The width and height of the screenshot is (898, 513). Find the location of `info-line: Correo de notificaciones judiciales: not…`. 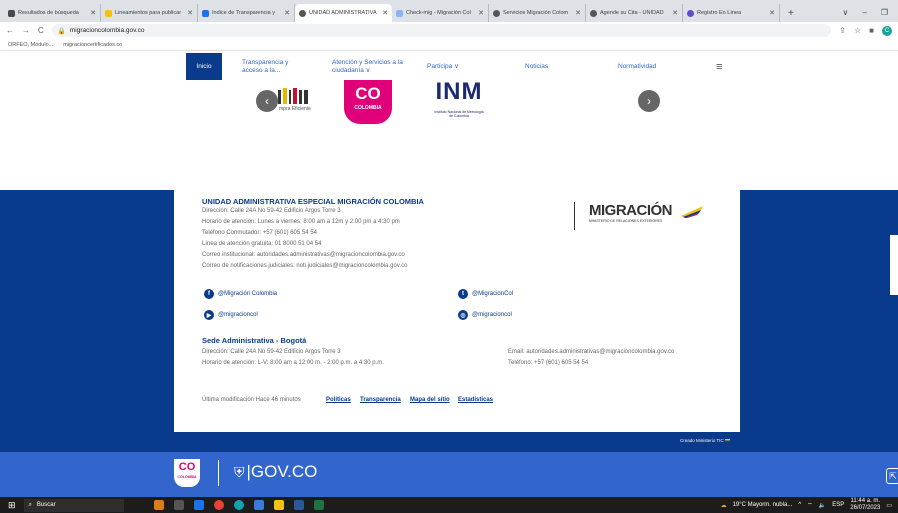

info-line: Correo de notificaciones judiciales: not… is located at coordinates (305, 266).